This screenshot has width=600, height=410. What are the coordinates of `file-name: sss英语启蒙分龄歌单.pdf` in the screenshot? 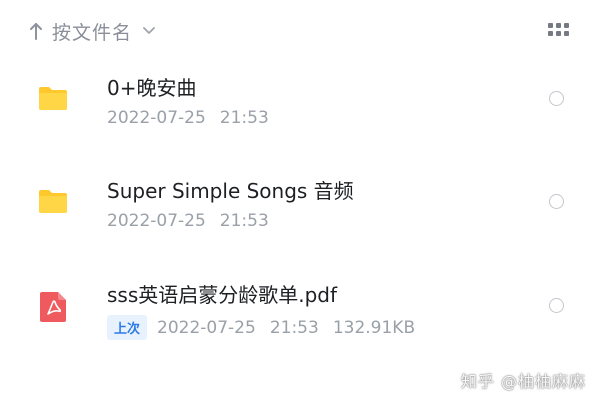 It's located at (222, 295).